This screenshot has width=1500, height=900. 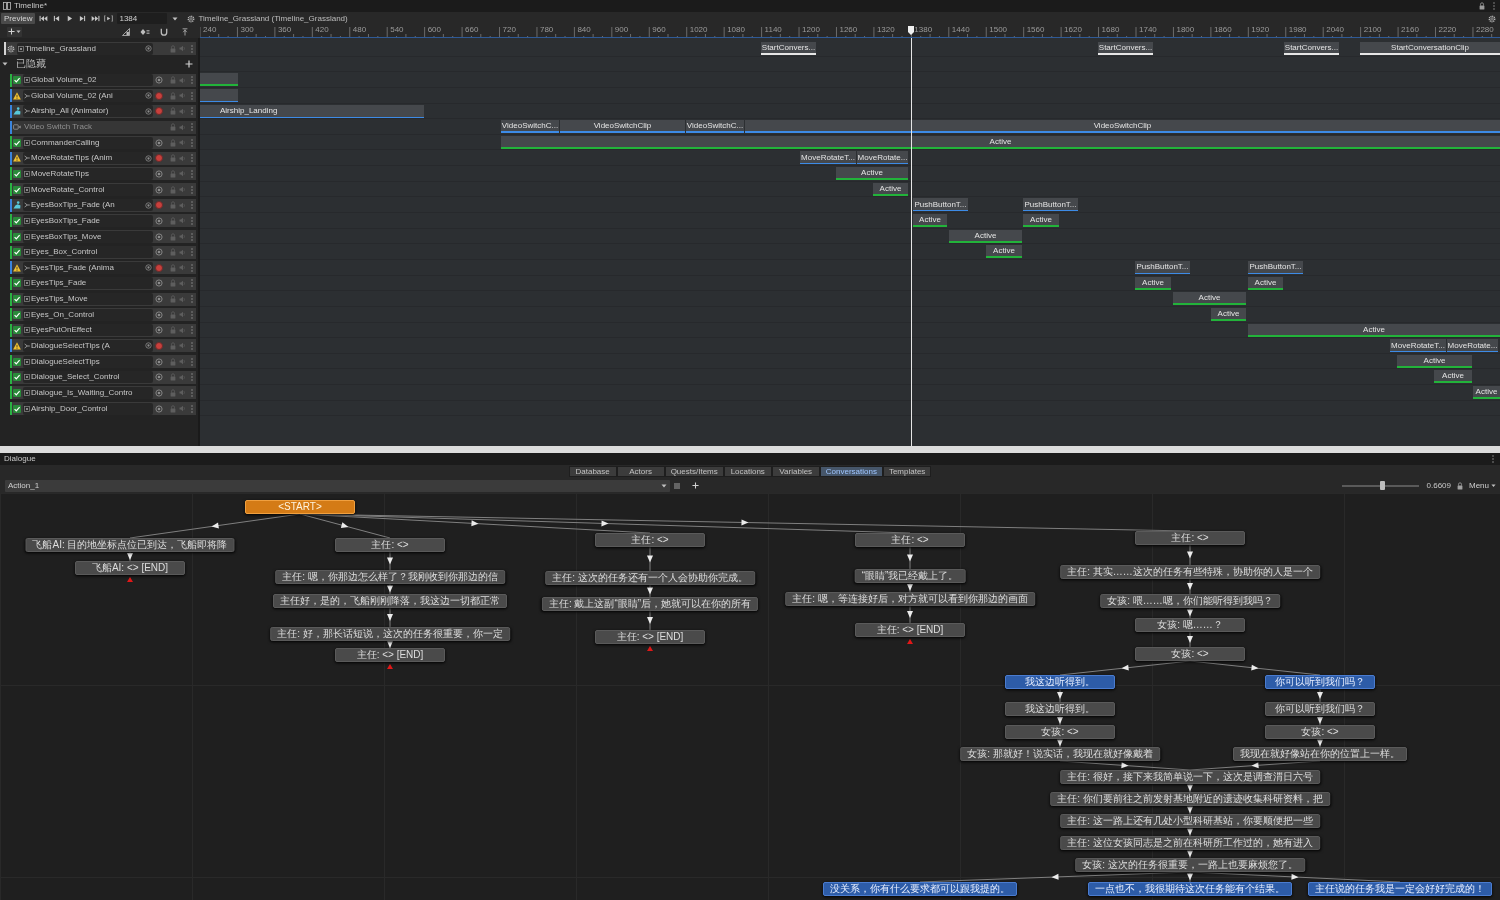 I want to click on track-header: Dialogue_Select_Control, so click(x=103, y=377).